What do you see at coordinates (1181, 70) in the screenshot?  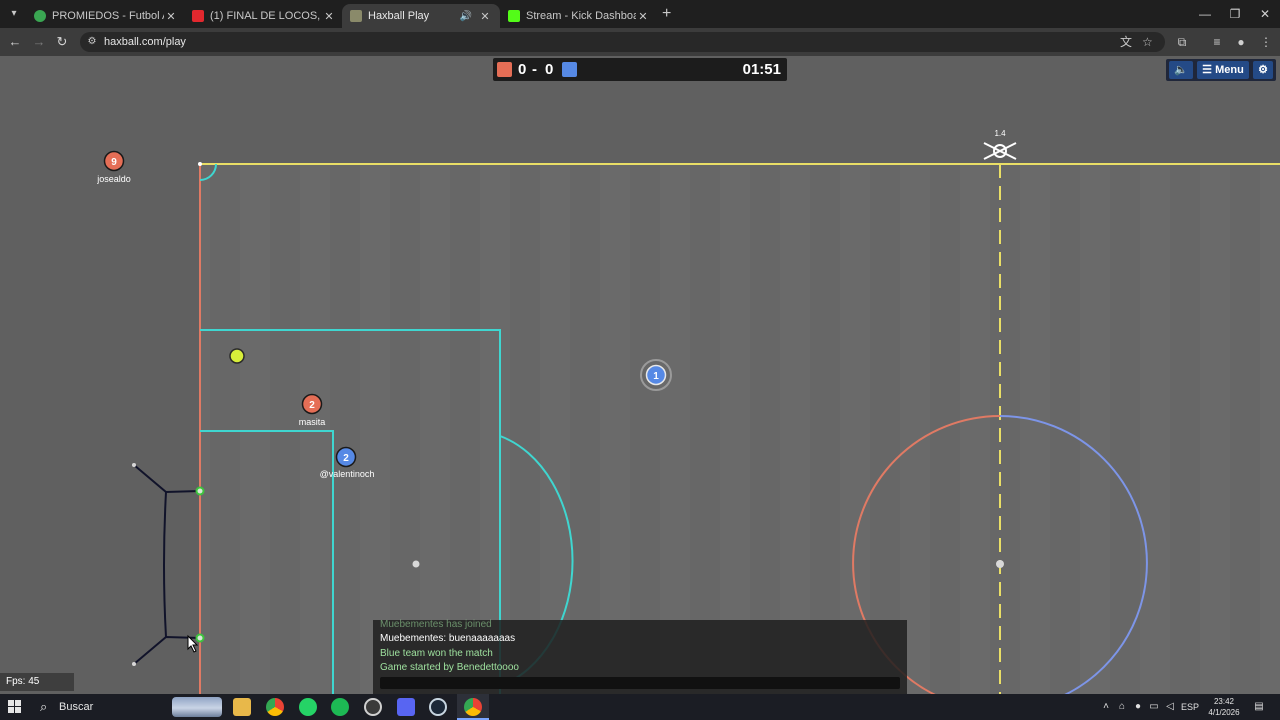 I see `speaker-icon: 🔈` at bounding box center [1181, 70].